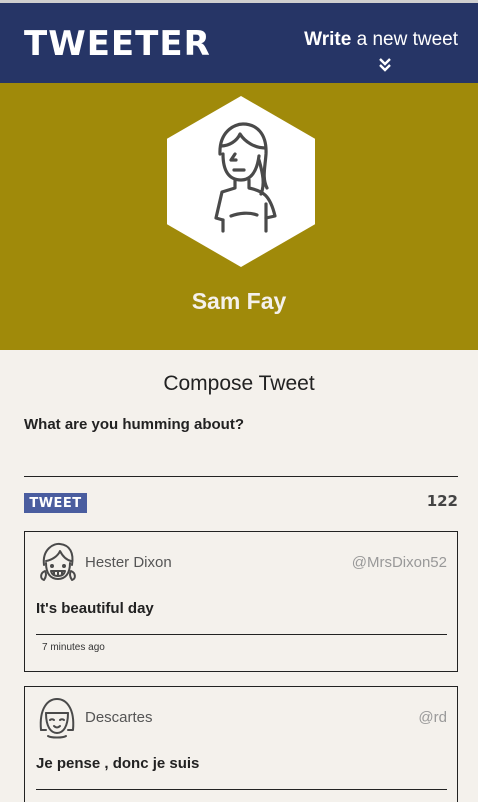 The width and height of the screenshot is (478, 802). Describe the element at coordinates (239, 301) in the screenshot. I see `profile-name: Sam Fay` at that location.